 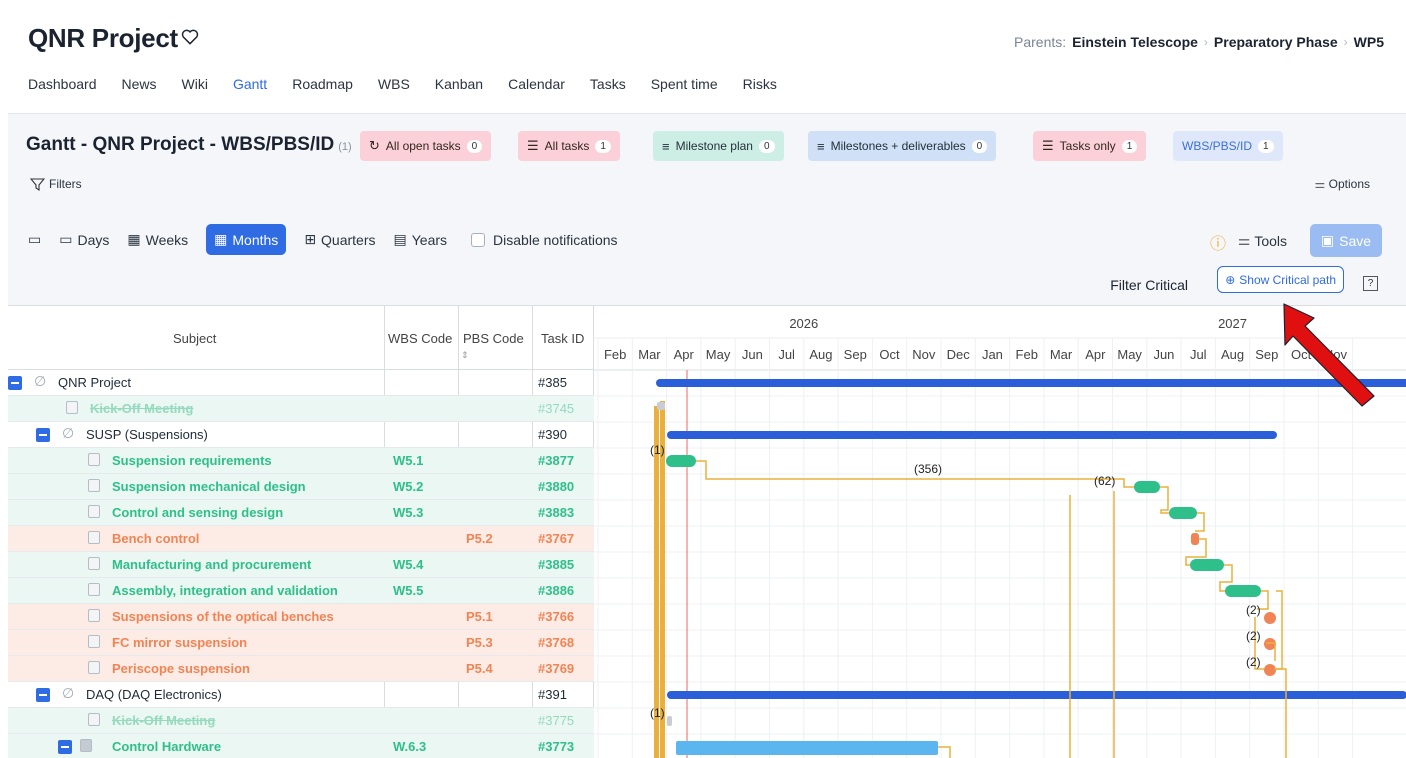 What do you see at coordinates (34, 239) in the screenshot?
I see `calendar-today-button: ▭` at bounding box center [34, 239].